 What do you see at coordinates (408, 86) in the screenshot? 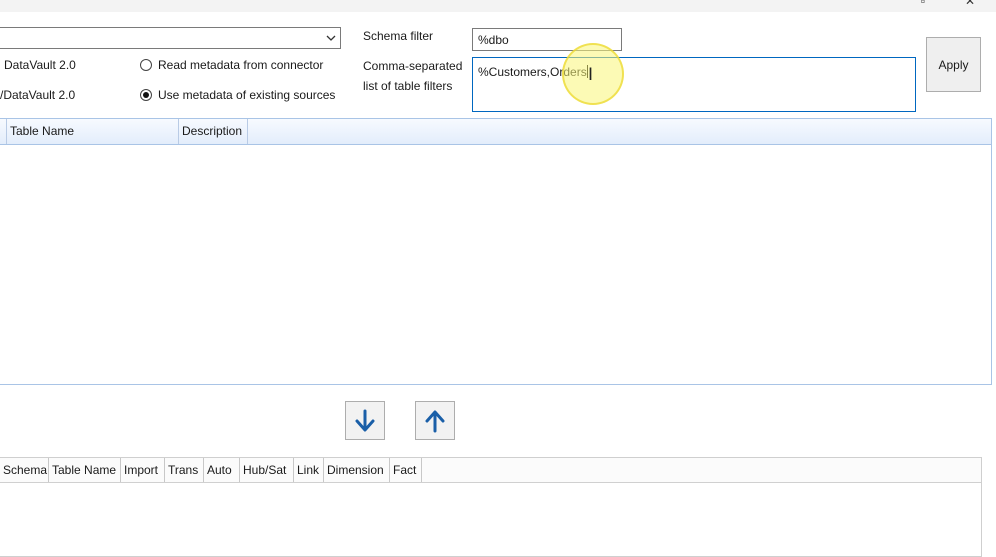
I see `table-filter-label-line2: list of table filters` at bounding box center [408, 86].